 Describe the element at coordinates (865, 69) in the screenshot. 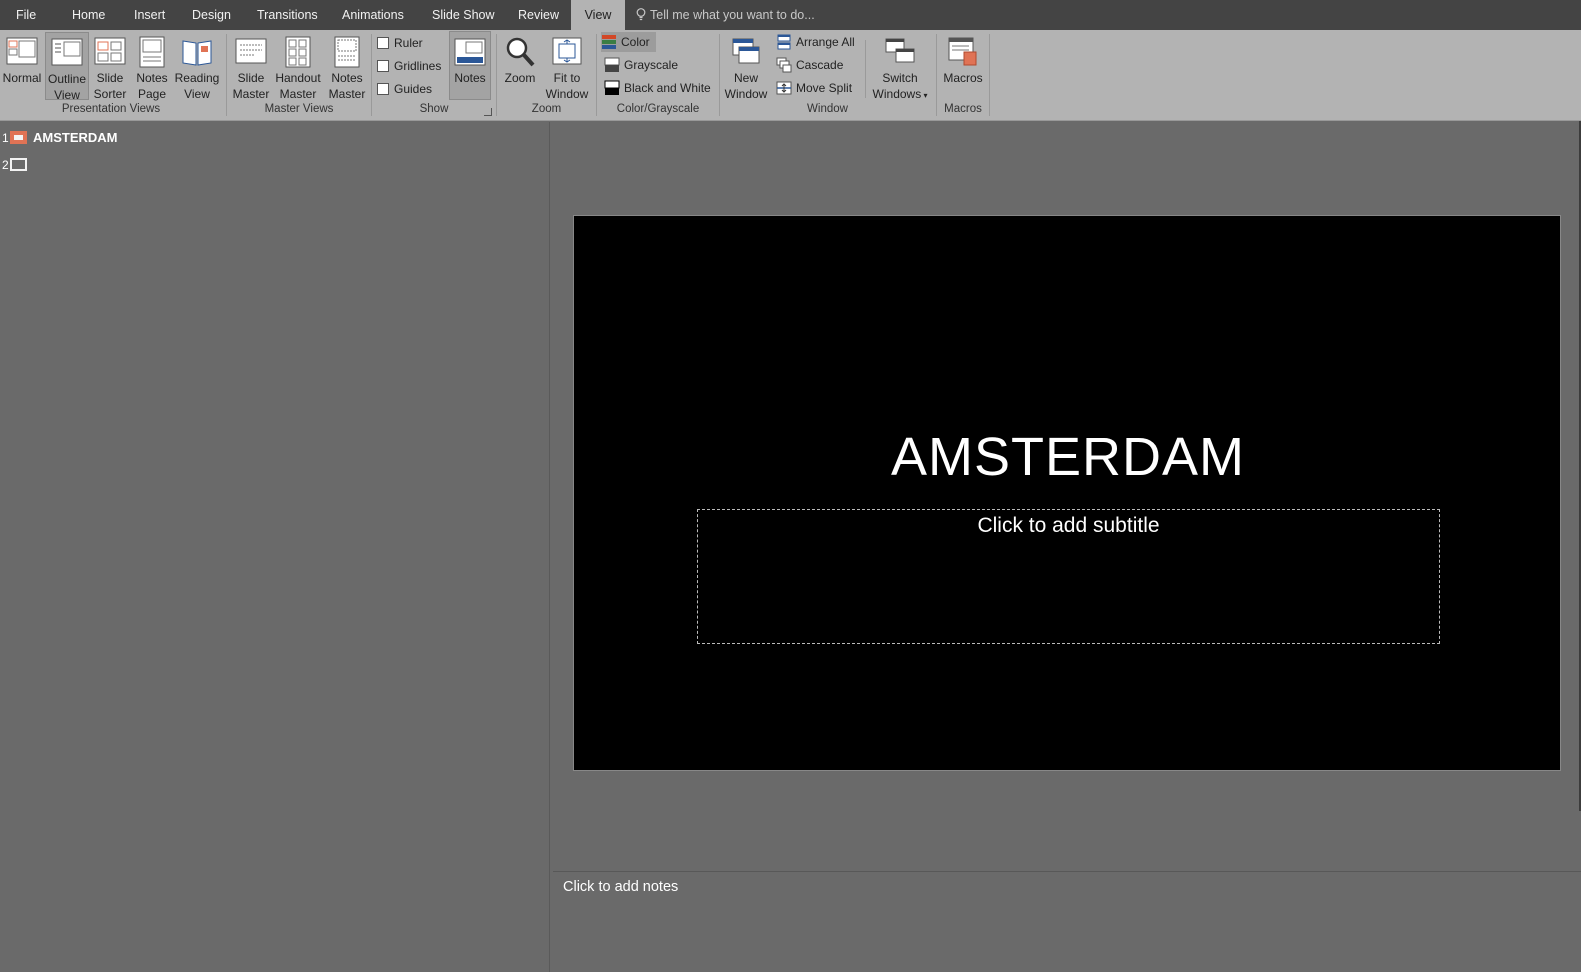

I see `window-inner-divider` at that location.